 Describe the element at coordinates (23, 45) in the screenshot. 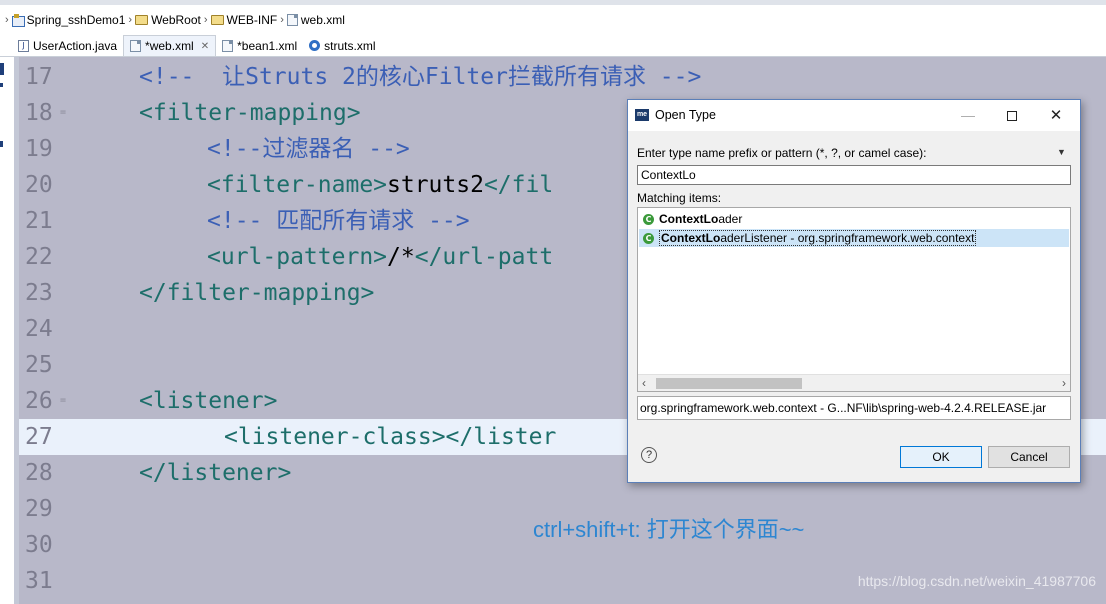

I see `java-file-icon: J` at that location.